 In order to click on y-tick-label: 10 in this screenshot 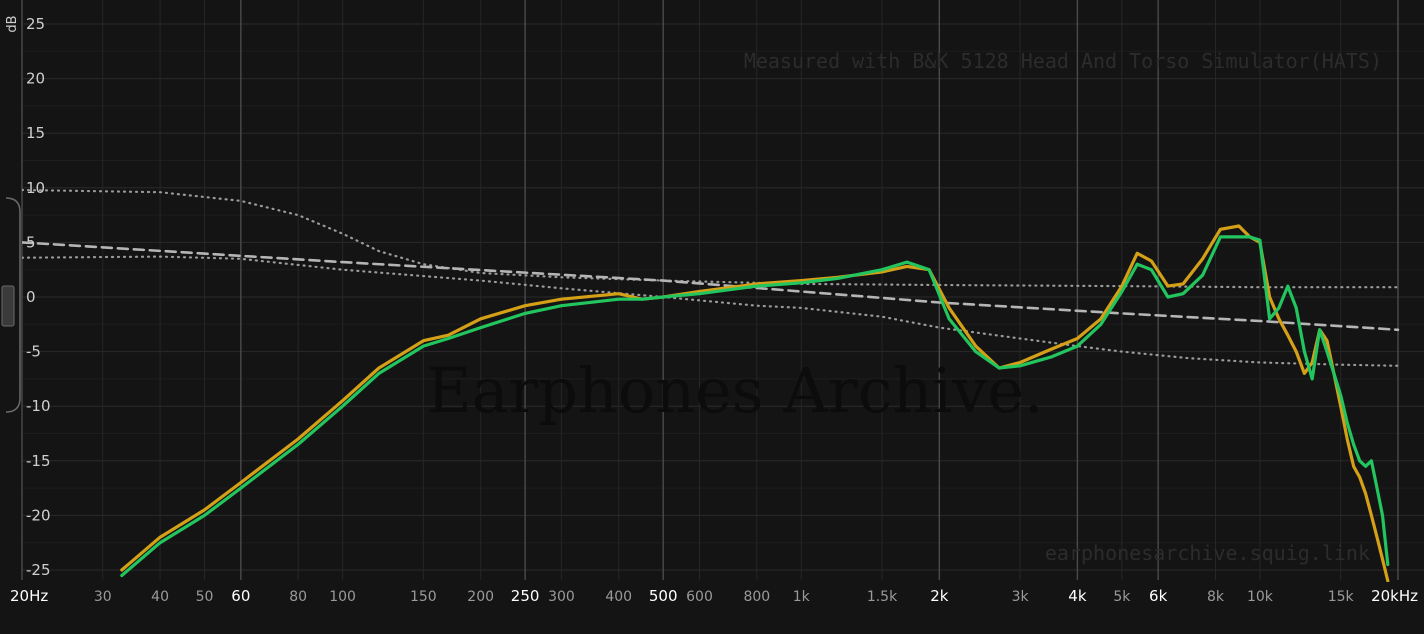, I will do `click(35, 188)`.